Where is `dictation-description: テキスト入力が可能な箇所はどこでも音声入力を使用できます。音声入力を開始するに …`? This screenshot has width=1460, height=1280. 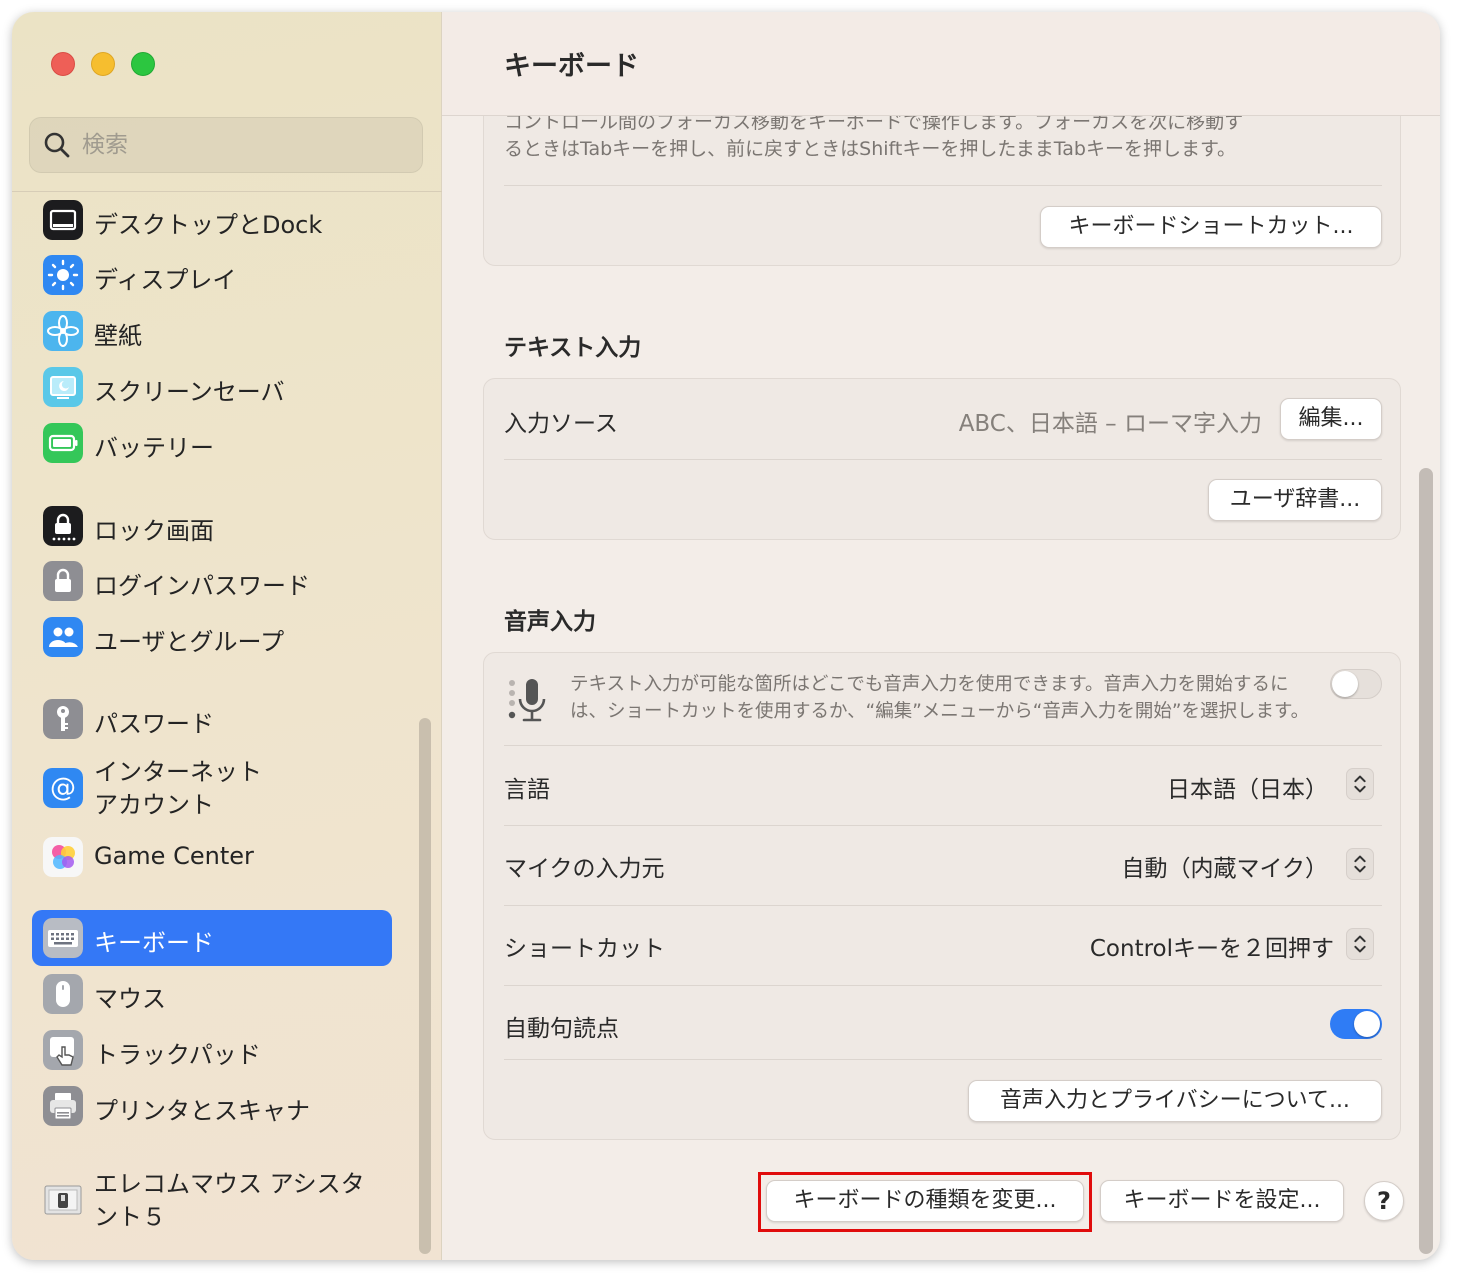 dictation-description: テキスト入力が可能な箇所はどこでも音声入力を使用できます。音声入力を開始するに … is located at coordinates (945, 698).